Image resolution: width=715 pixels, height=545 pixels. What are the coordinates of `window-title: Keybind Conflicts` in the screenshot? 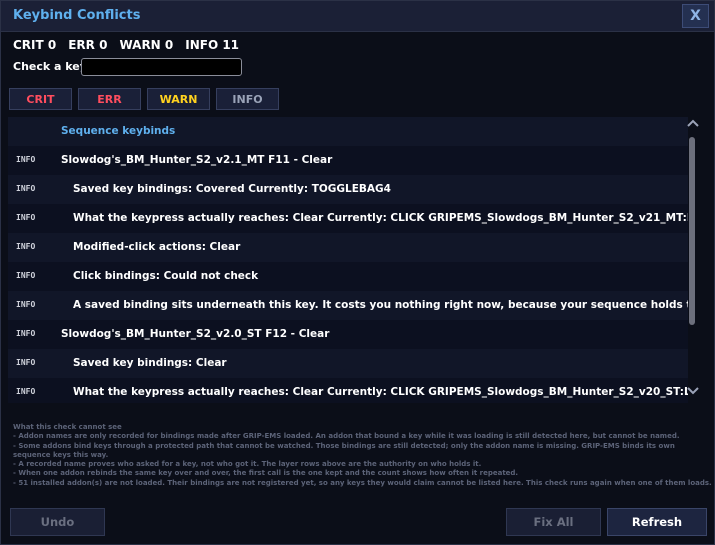 It's located at (77, 15).